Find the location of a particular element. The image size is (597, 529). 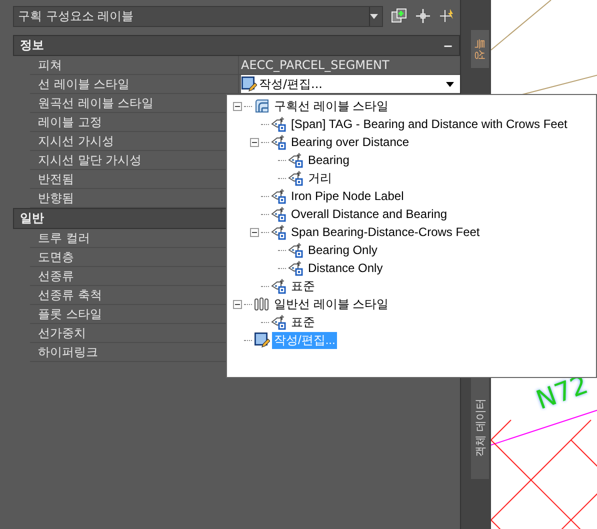

property-value: AECC_PARCEL_SEGMENT is located at coordinates (315, 65).